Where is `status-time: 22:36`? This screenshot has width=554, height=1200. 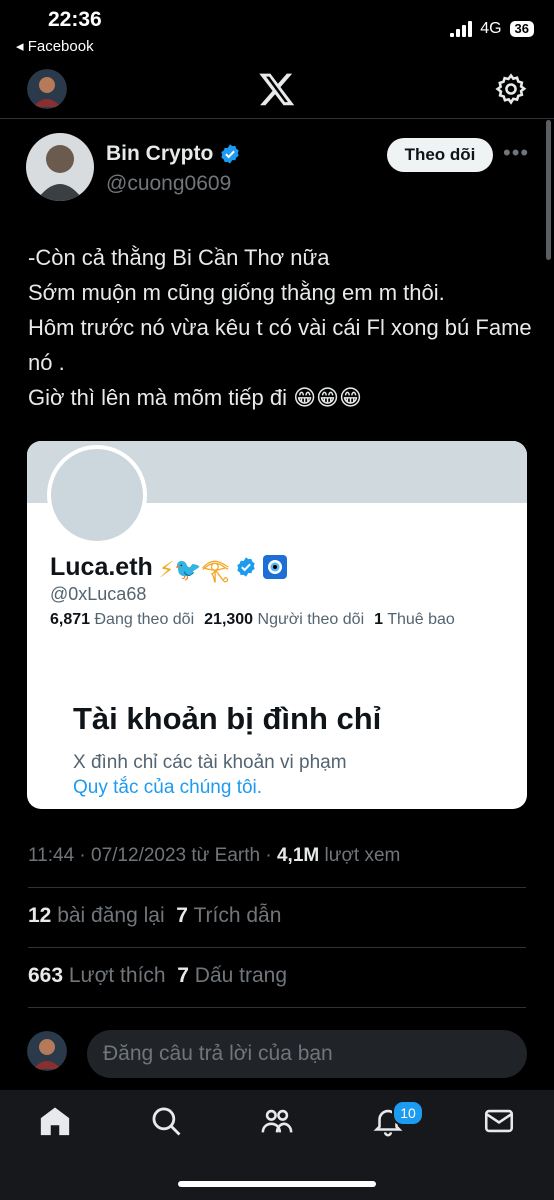 status-time: 22:36 is located at coordinates (75, 19).